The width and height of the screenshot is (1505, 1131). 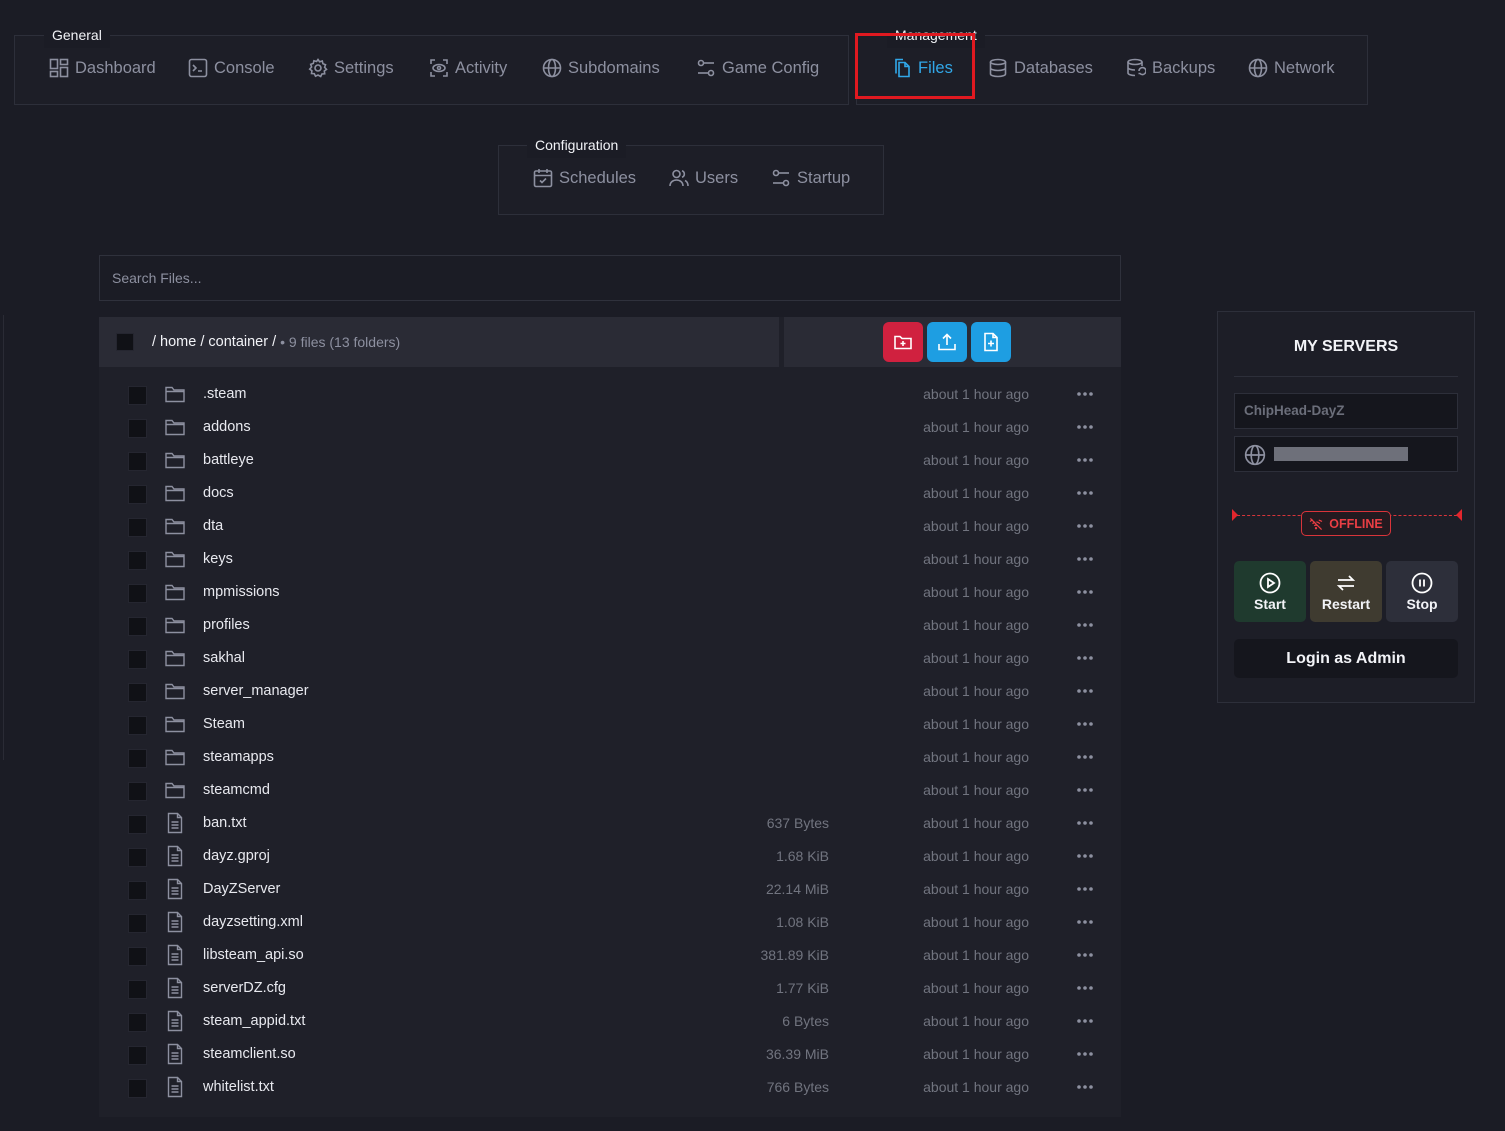 What do you see at coordinates (468, 68) in the screenshot?
I see `nav-activity: Activity` at bounding box center [468, 68].